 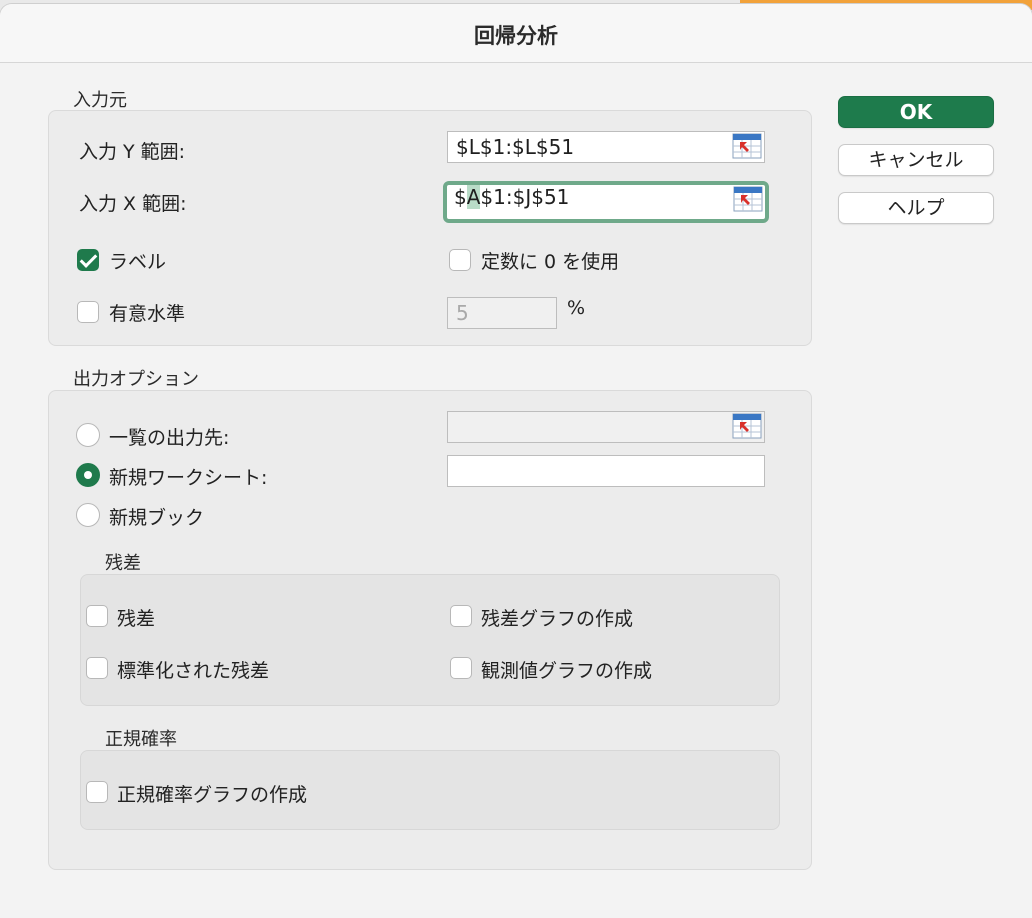 What do you see at coordinates (88, 312) in the screenshot?
I see `confidence-level-checkbox` at bounding box center [88, 312].